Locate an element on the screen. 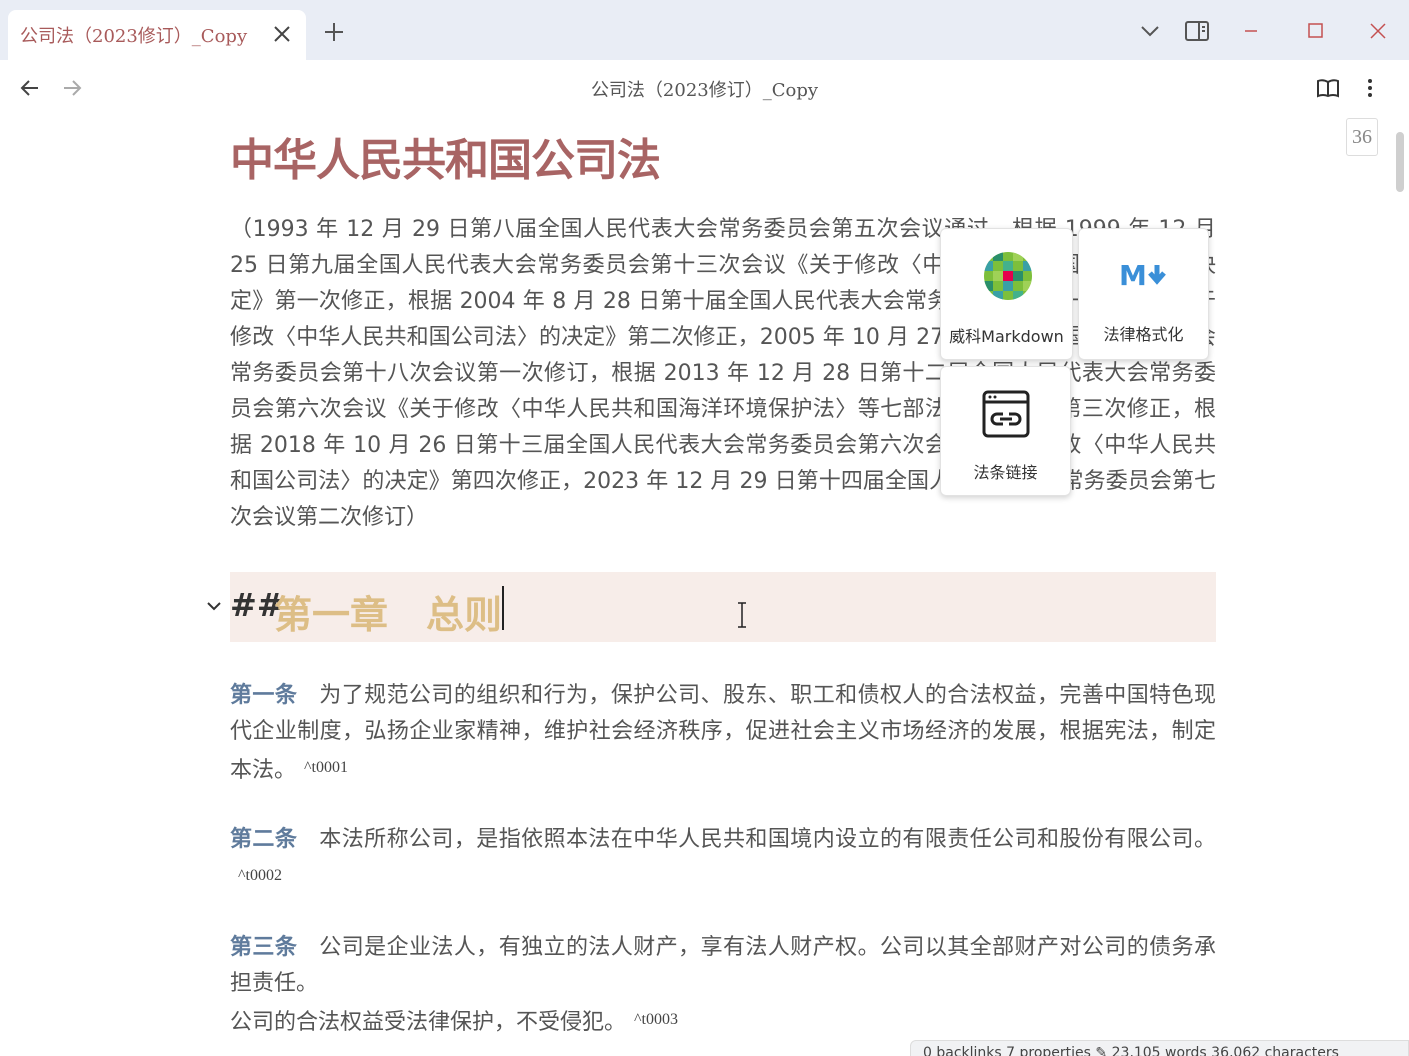  sidebar-icon is located at coordinates (1197, 31).